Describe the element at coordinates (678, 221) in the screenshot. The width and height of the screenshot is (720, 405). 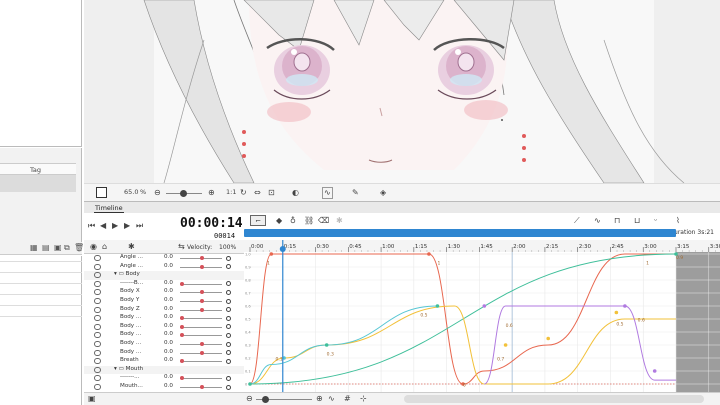
I see `ease-menu-icon: ⌇` at that location.